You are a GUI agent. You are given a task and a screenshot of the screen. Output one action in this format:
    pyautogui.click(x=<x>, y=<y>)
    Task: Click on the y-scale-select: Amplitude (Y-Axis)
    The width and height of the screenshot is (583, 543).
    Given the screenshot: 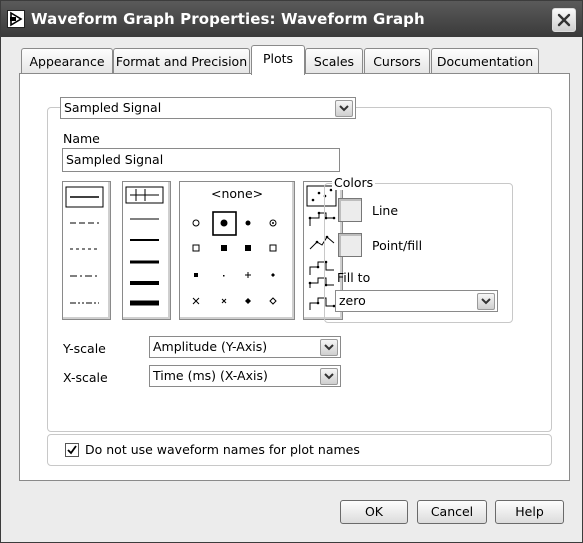 What is the action you would take?
    pyautogui.click(x=245, y=347)
    